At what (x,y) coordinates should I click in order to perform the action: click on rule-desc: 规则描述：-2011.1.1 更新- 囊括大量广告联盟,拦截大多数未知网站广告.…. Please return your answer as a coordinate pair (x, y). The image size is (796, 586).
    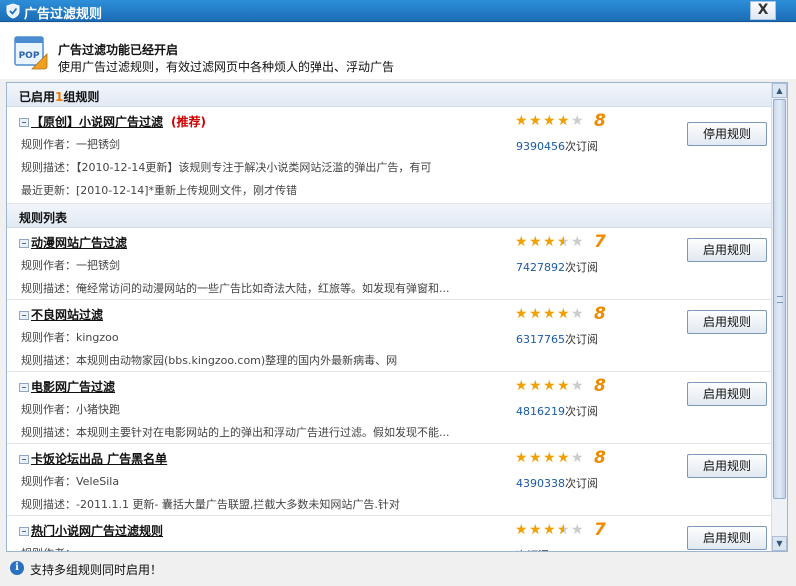
    Looking at the image, I should click on (210, 504).